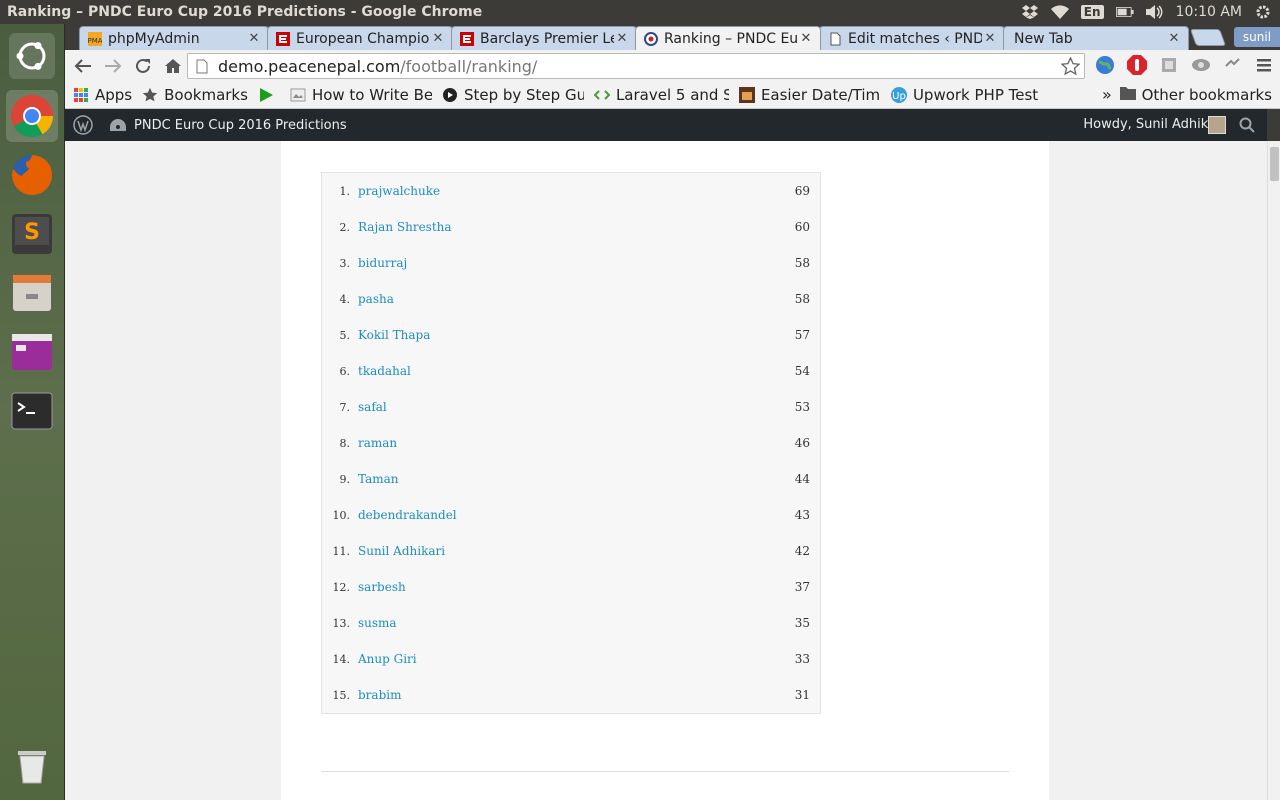  I want to click on rank-number: 2., so click(345, 227).